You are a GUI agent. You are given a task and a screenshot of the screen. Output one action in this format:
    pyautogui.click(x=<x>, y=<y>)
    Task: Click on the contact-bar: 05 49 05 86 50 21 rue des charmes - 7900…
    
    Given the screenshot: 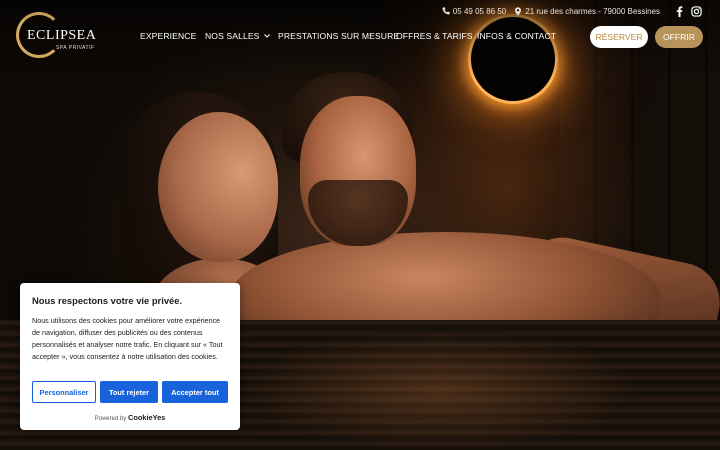 What is the action you would take?
    pyautogui.click(x=572, y=11)
    